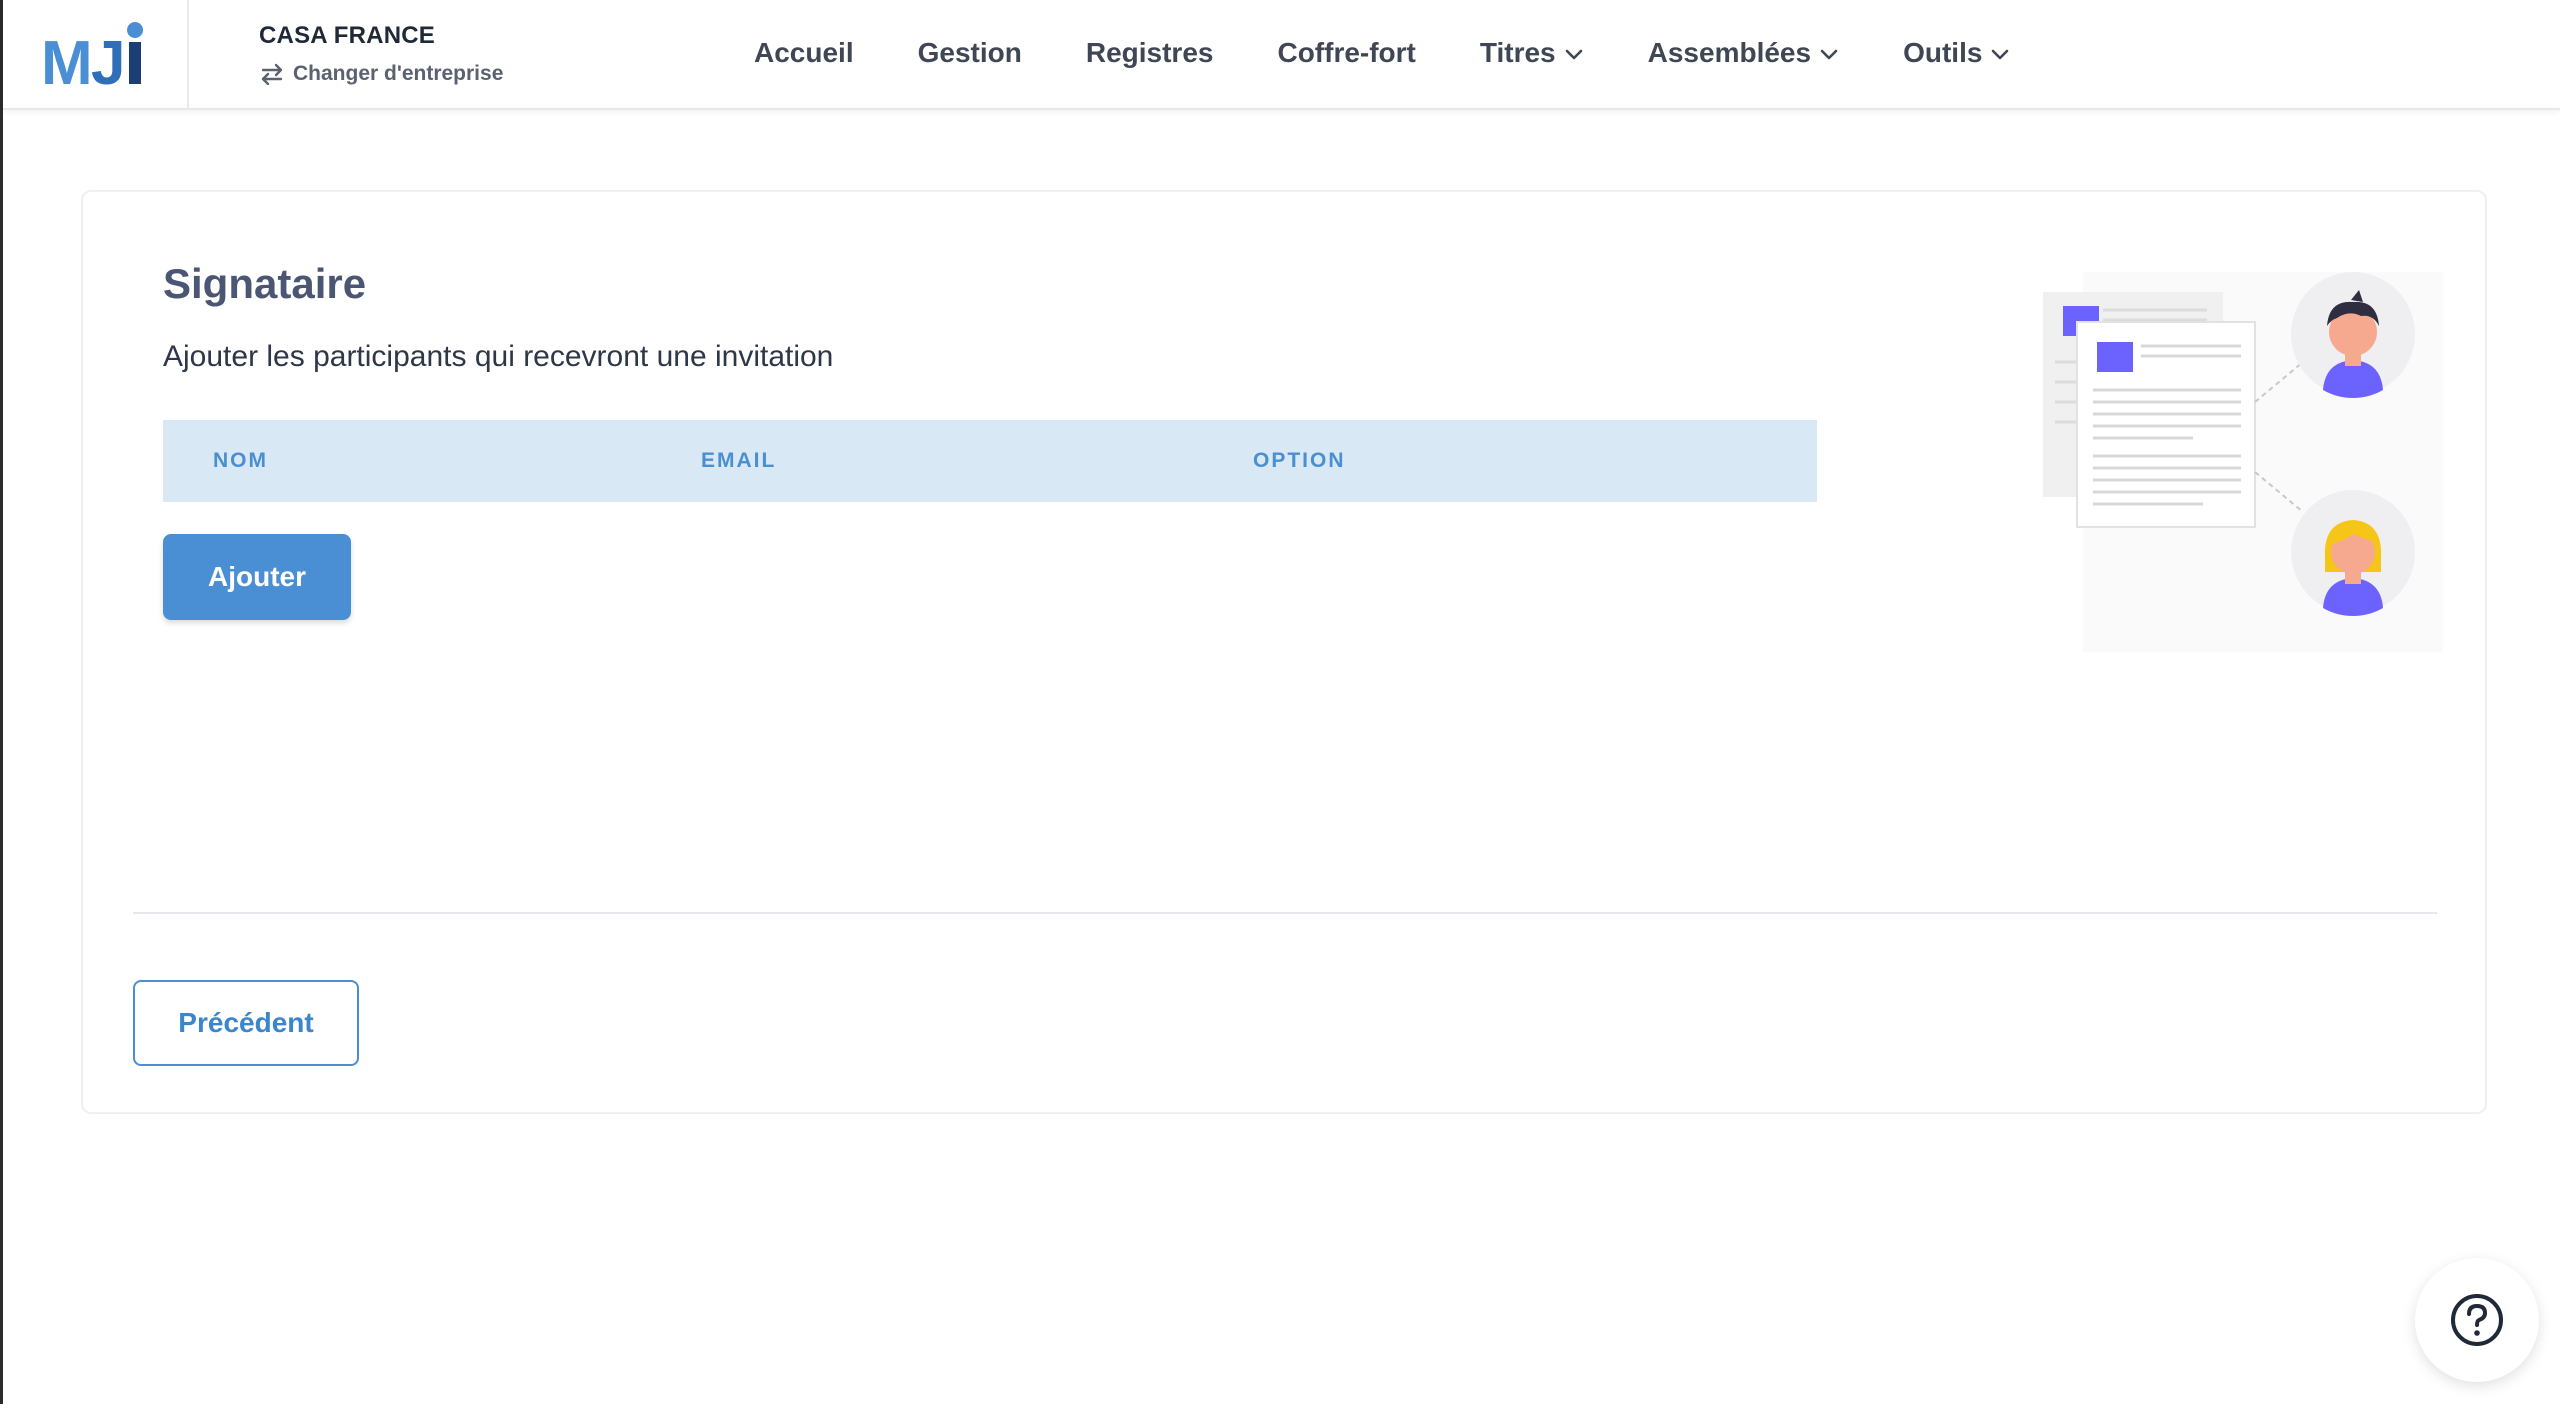  I want to click on participants-table-header: NOM EMAIL OPTION, so click(990, 461).